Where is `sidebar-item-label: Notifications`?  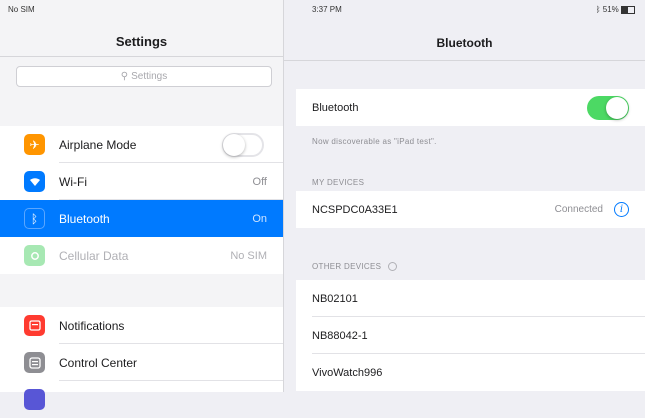 sidebar-item-label: Notifications is located at coordinates (92, 325).